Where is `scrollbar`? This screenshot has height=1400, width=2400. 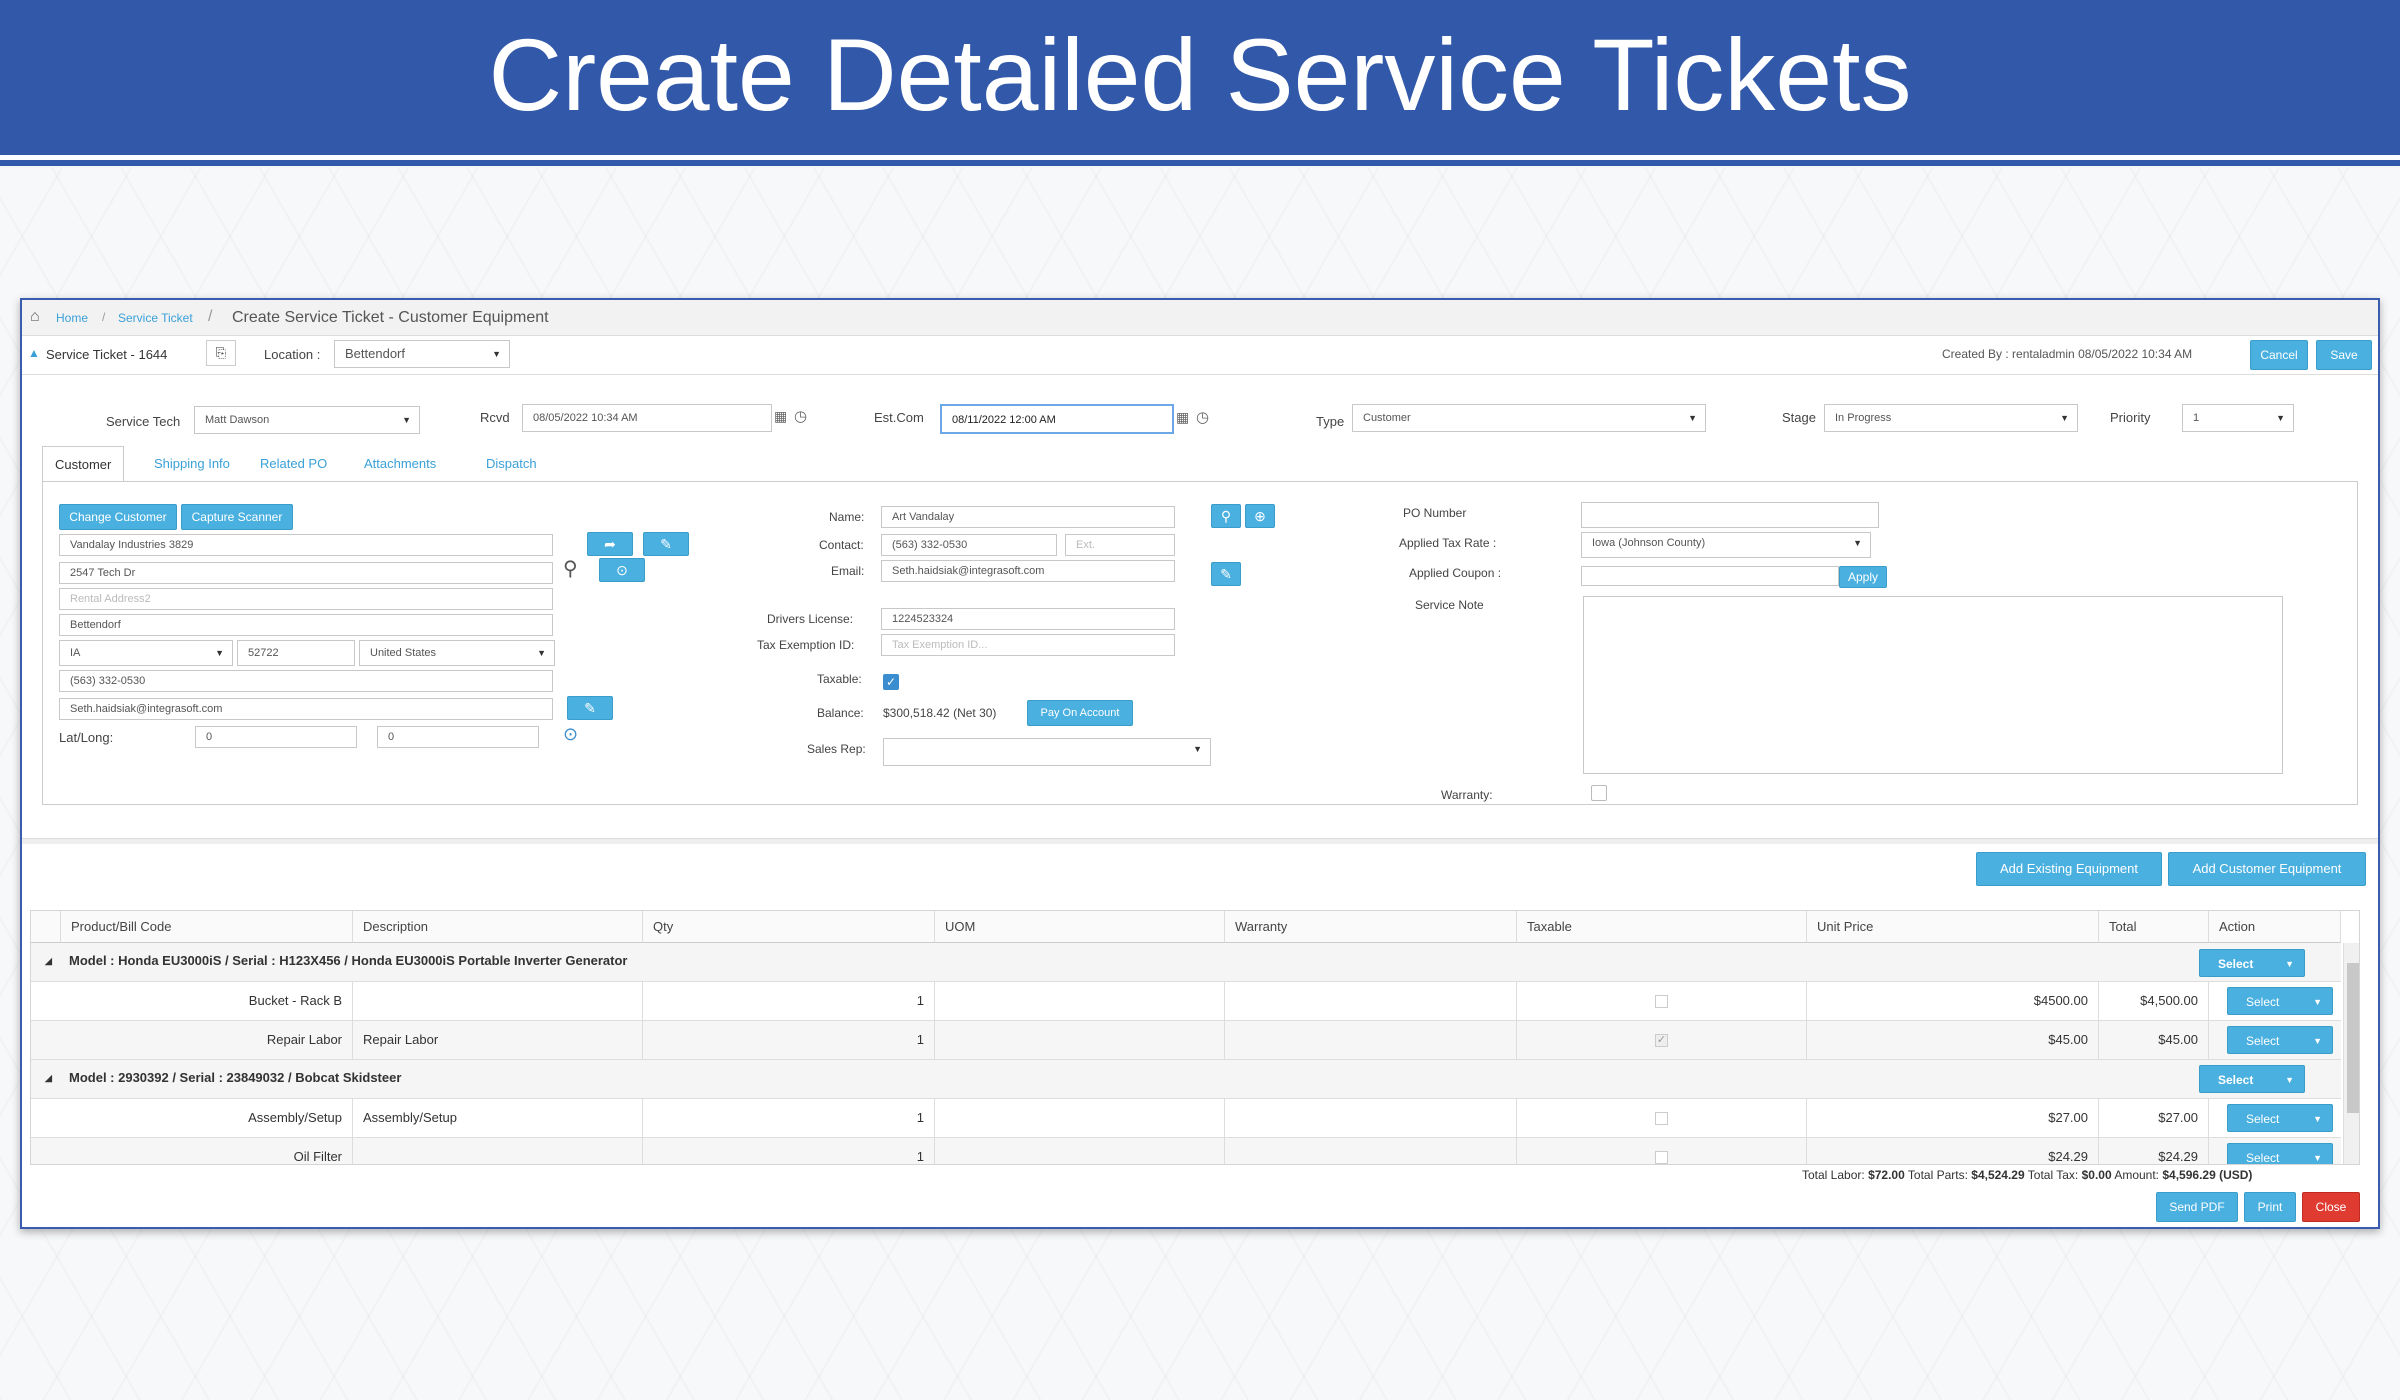 scrollbar is located at coordinates (2351, 1053).